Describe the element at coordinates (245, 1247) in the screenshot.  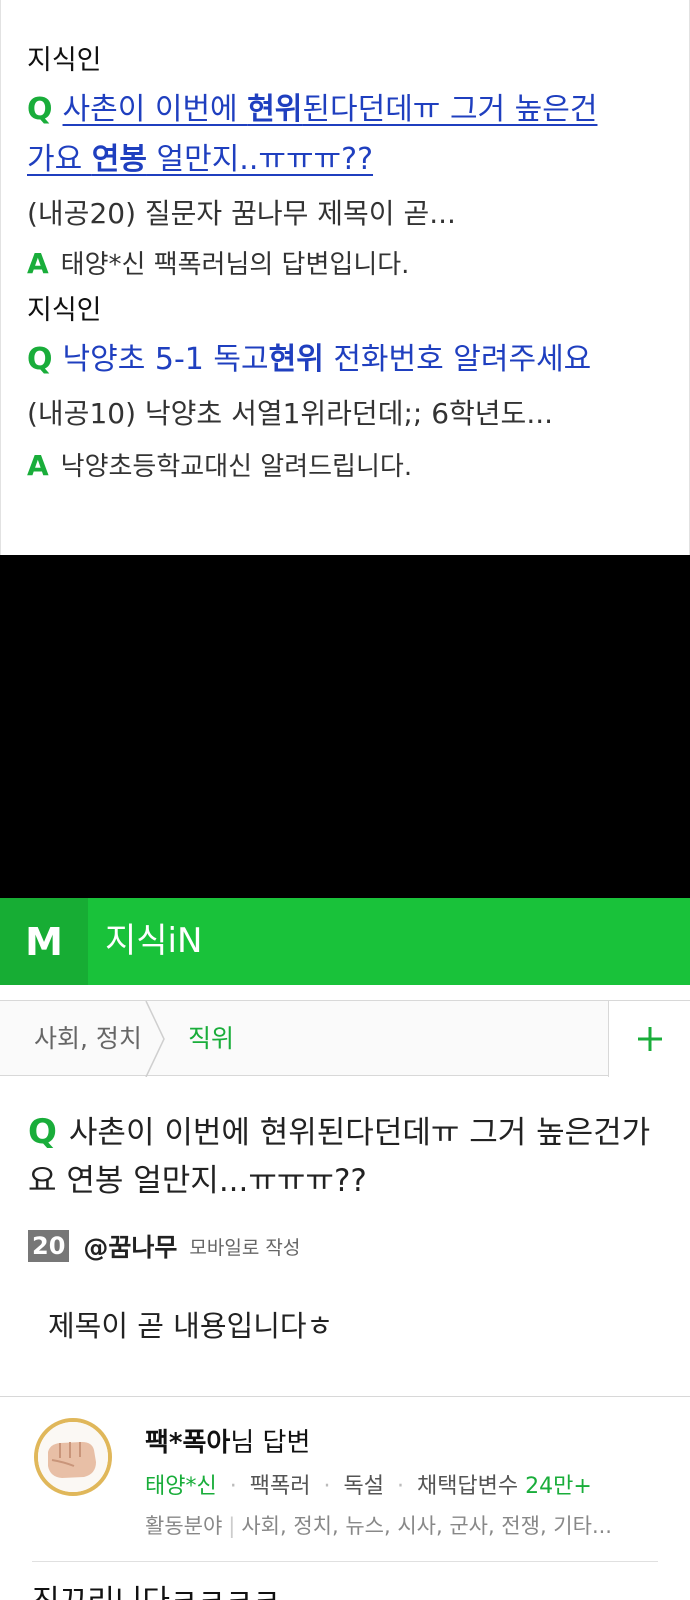
I see `author-note: 모바일로 작성` at that location.